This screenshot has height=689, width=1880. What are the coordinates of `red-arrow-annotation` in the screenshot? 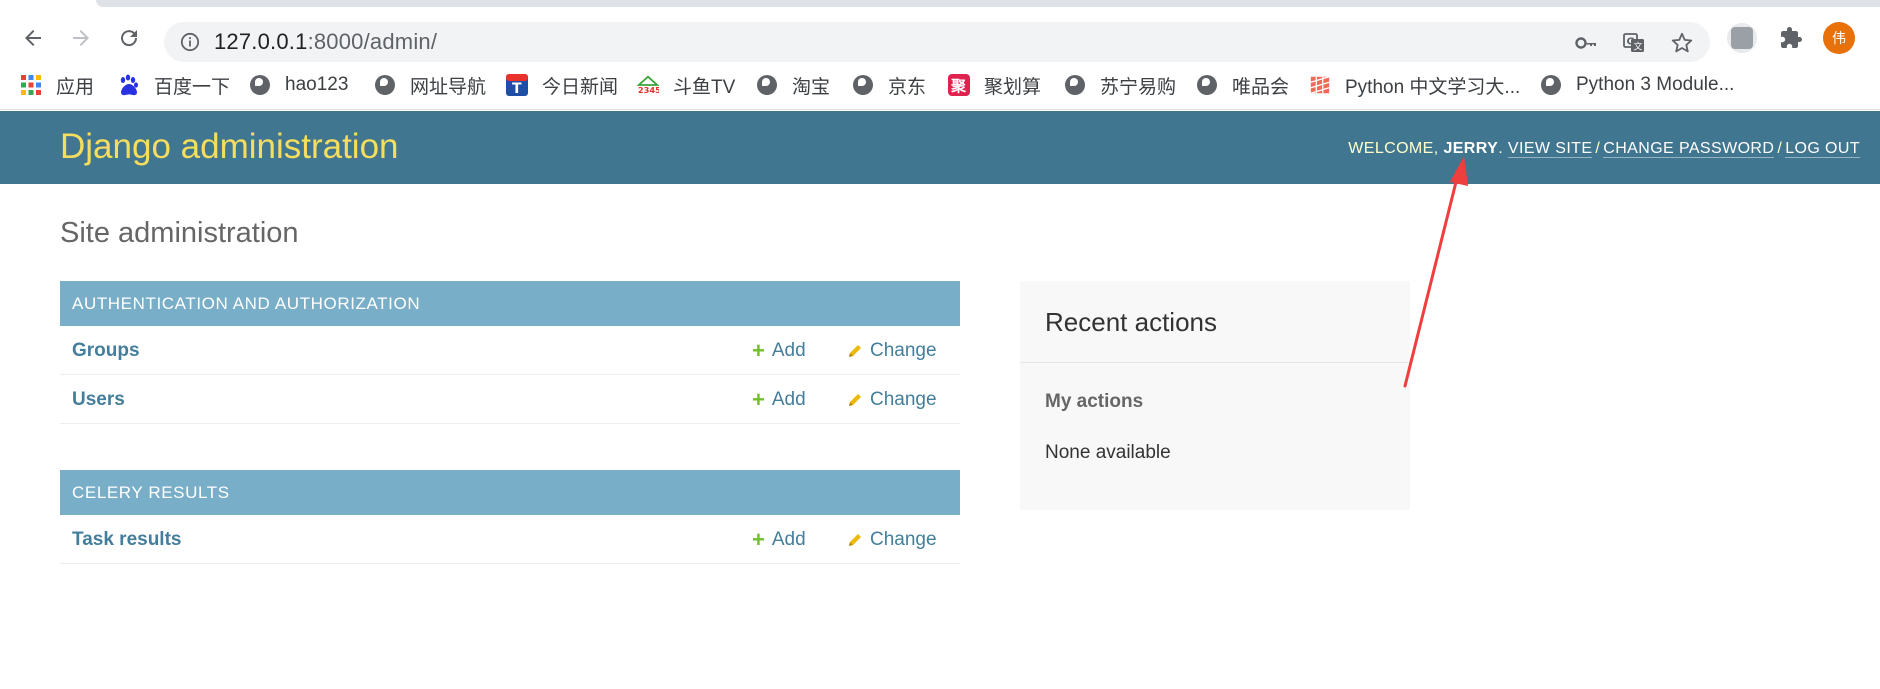 It's located at (1435, 272).